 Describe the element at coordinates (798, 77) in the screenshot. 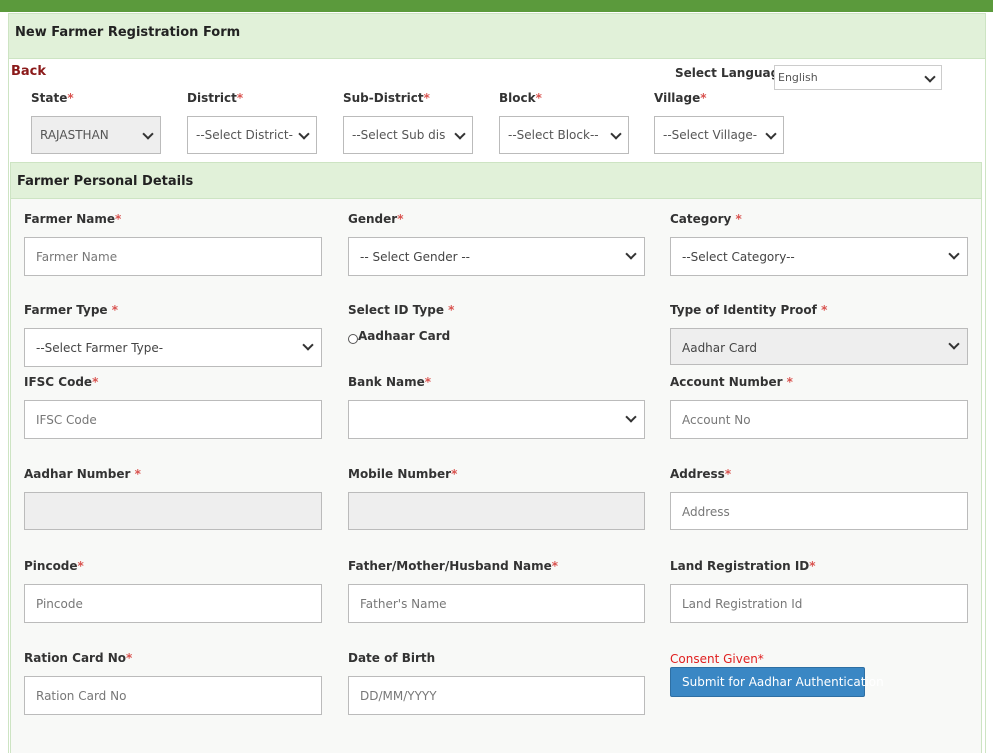

I see `language-value: English` at that location.